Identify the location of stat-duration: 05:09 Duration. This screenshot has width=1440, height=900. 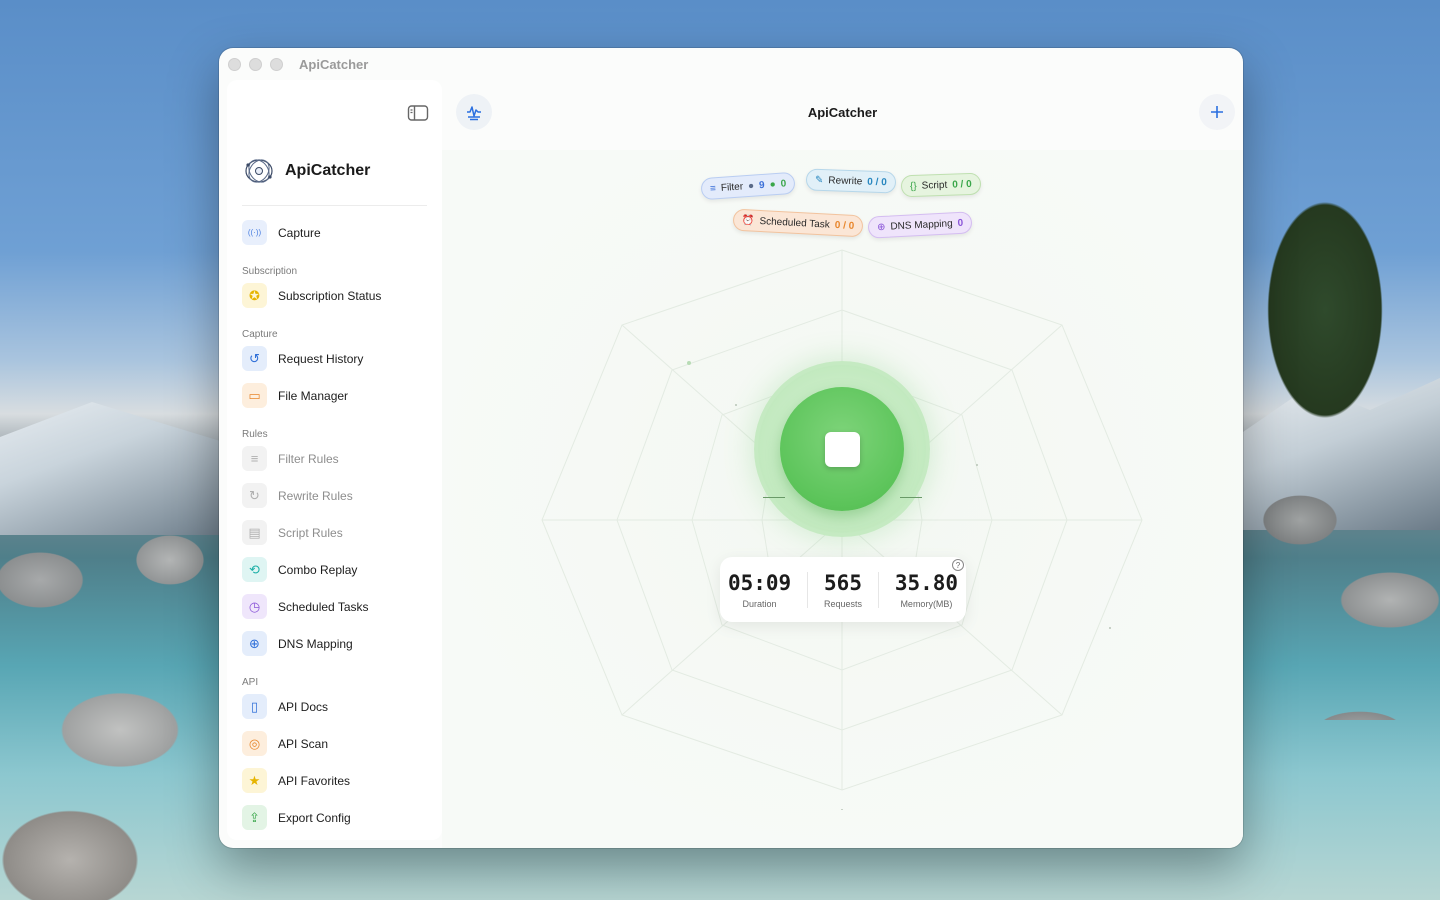
(759, 590).